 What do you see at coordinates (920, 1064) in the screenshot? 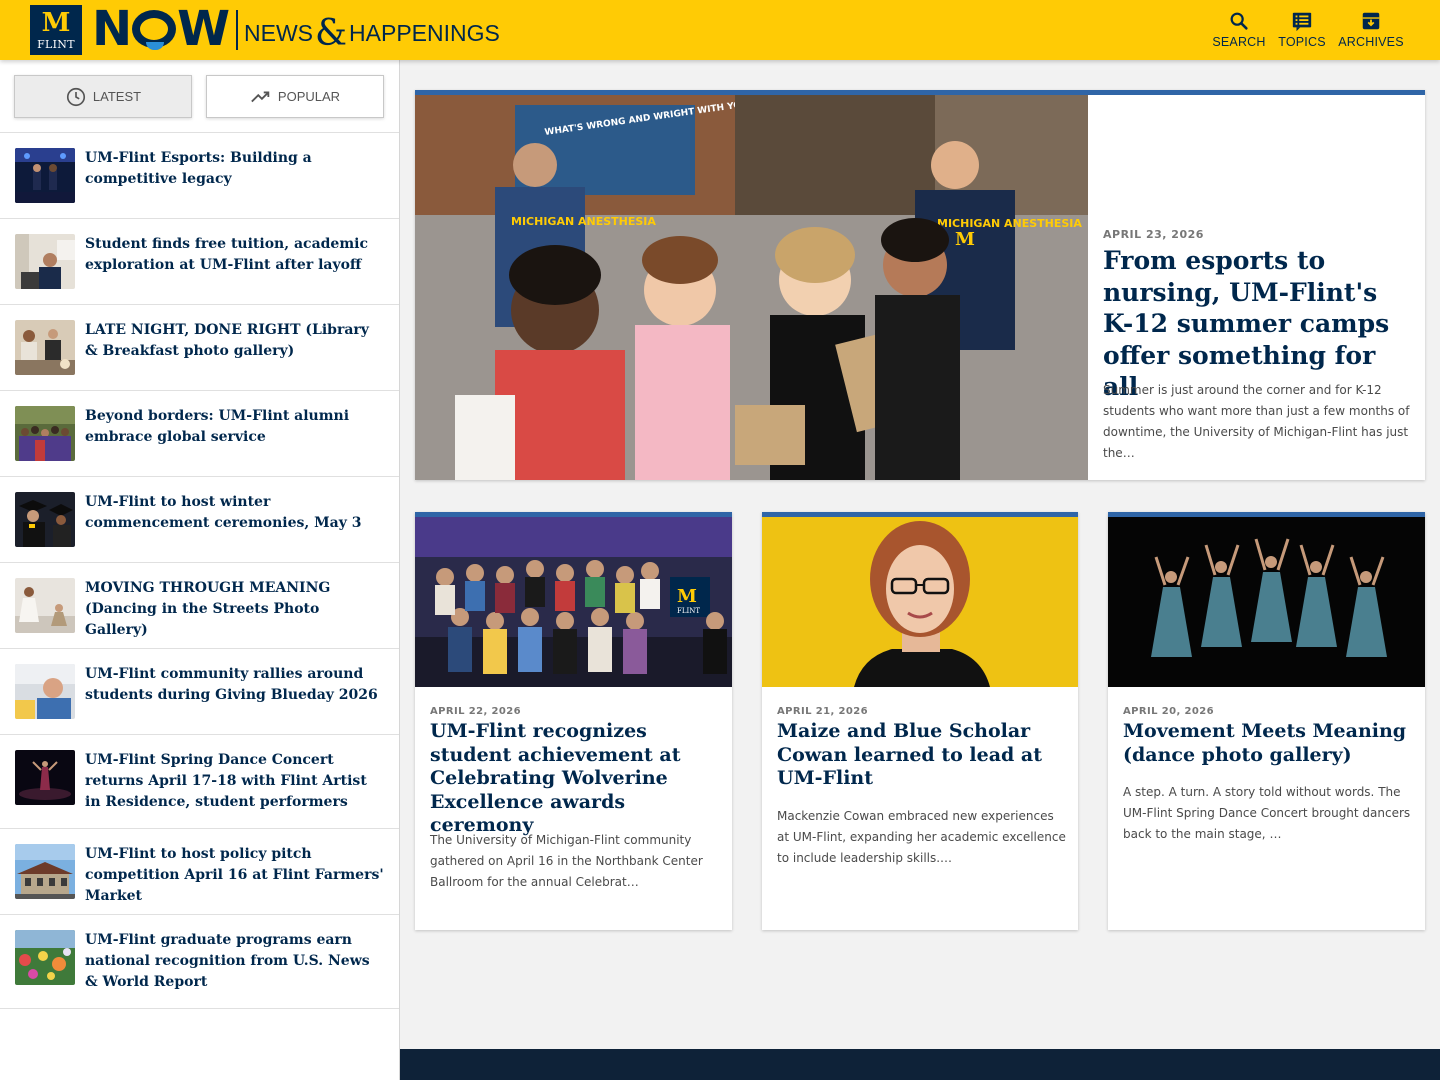
I see `footer-bar` at bounding box center [920, 1064].